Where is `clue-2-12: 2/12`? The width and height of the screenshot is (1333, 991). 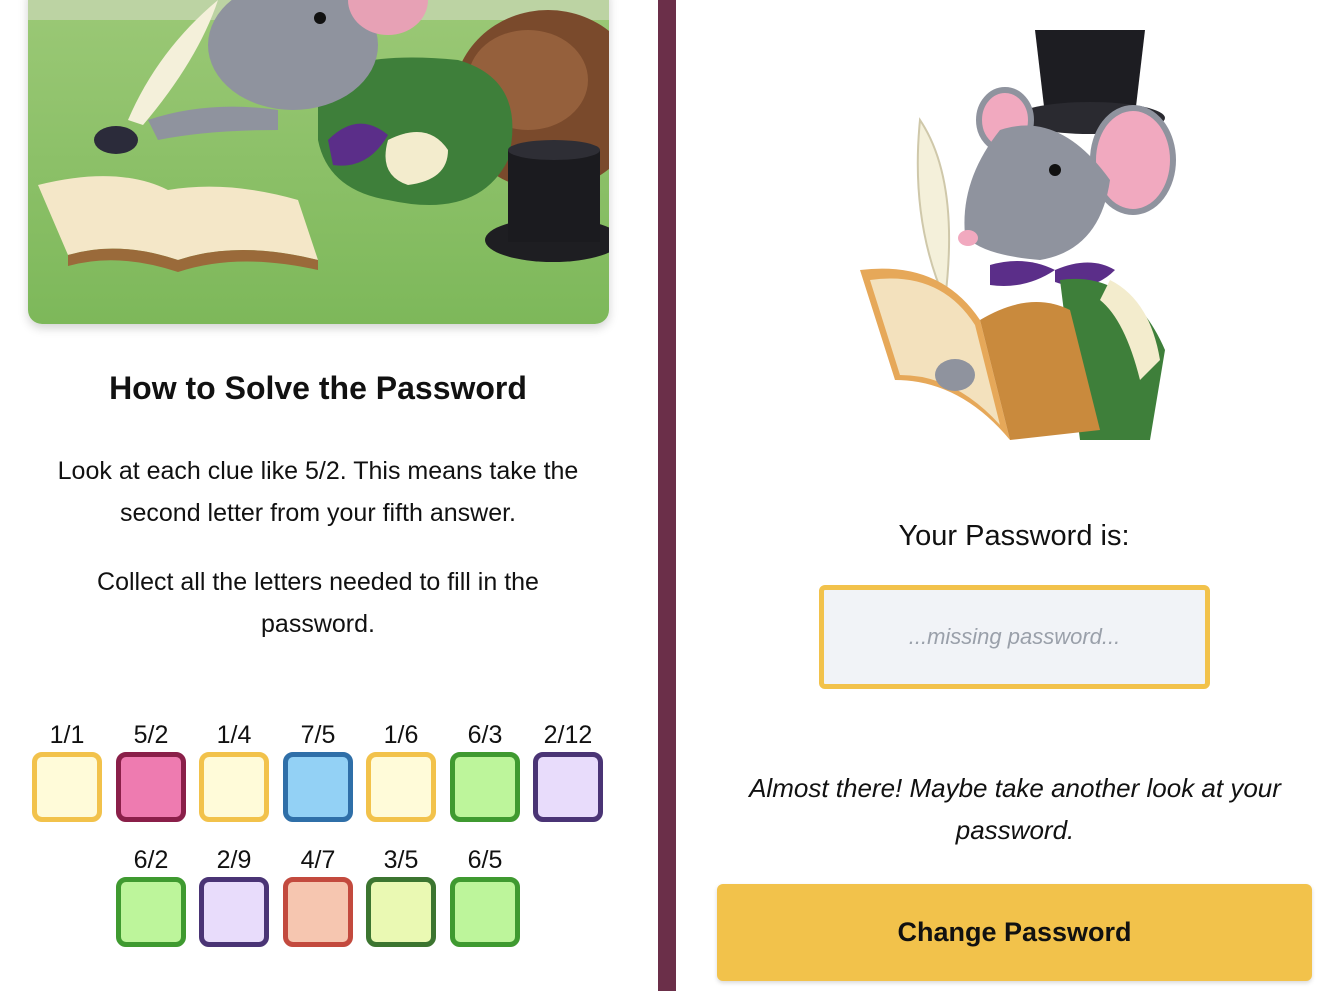 clue-2-12: 2/12 is located at coordinates (568, 770).